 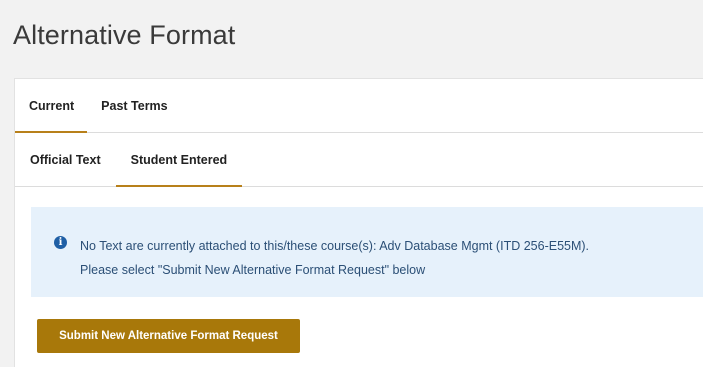 What do you see at coordinates (359, 160) in the screenshot?
I see `text-source-tabs: Official Text Student Entered` at bounding box center [359, 160].